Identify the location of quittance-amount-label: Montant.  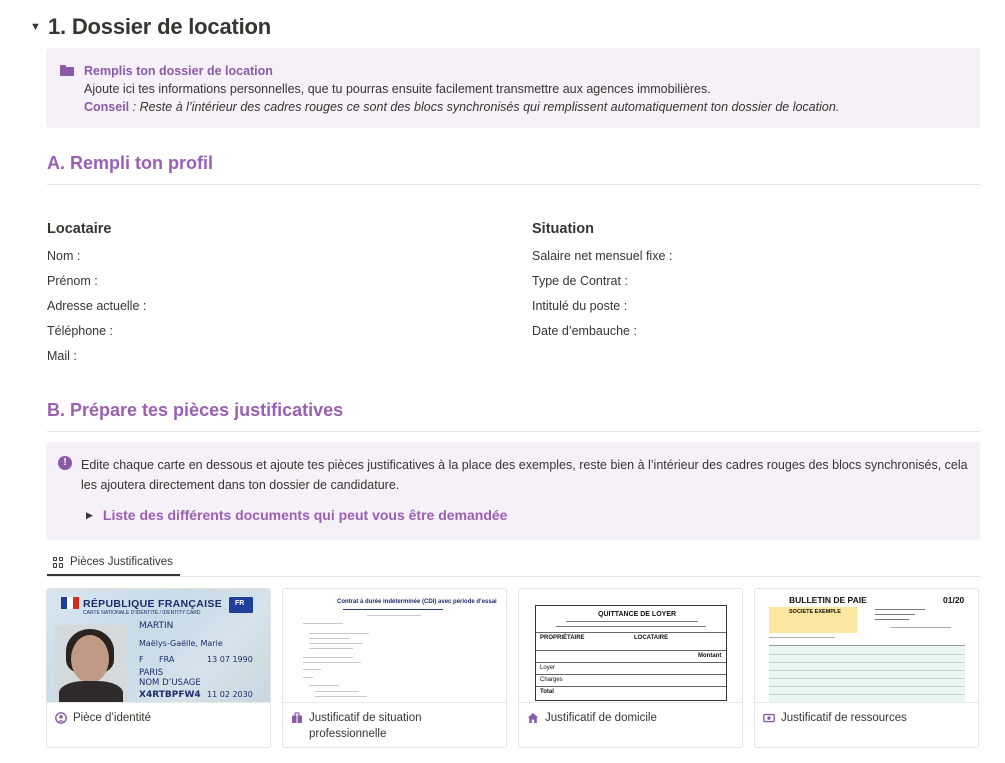
(710, 656).